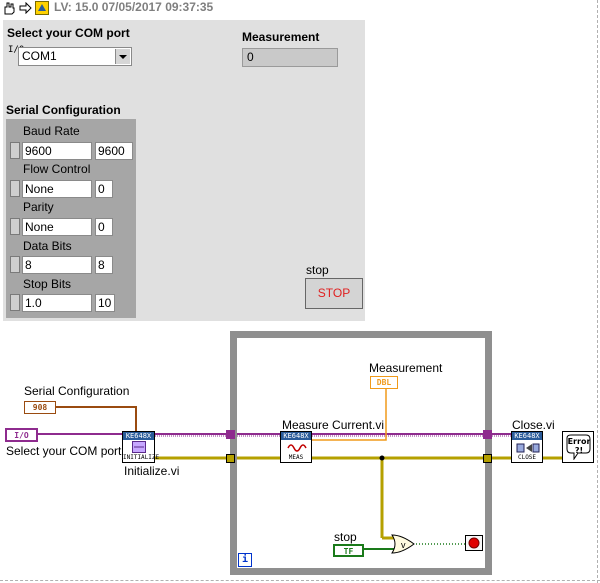 The height and width of the screenshot is (583, 600). I want to click on measure-vi-footer: MEAS, so click(296, 457).